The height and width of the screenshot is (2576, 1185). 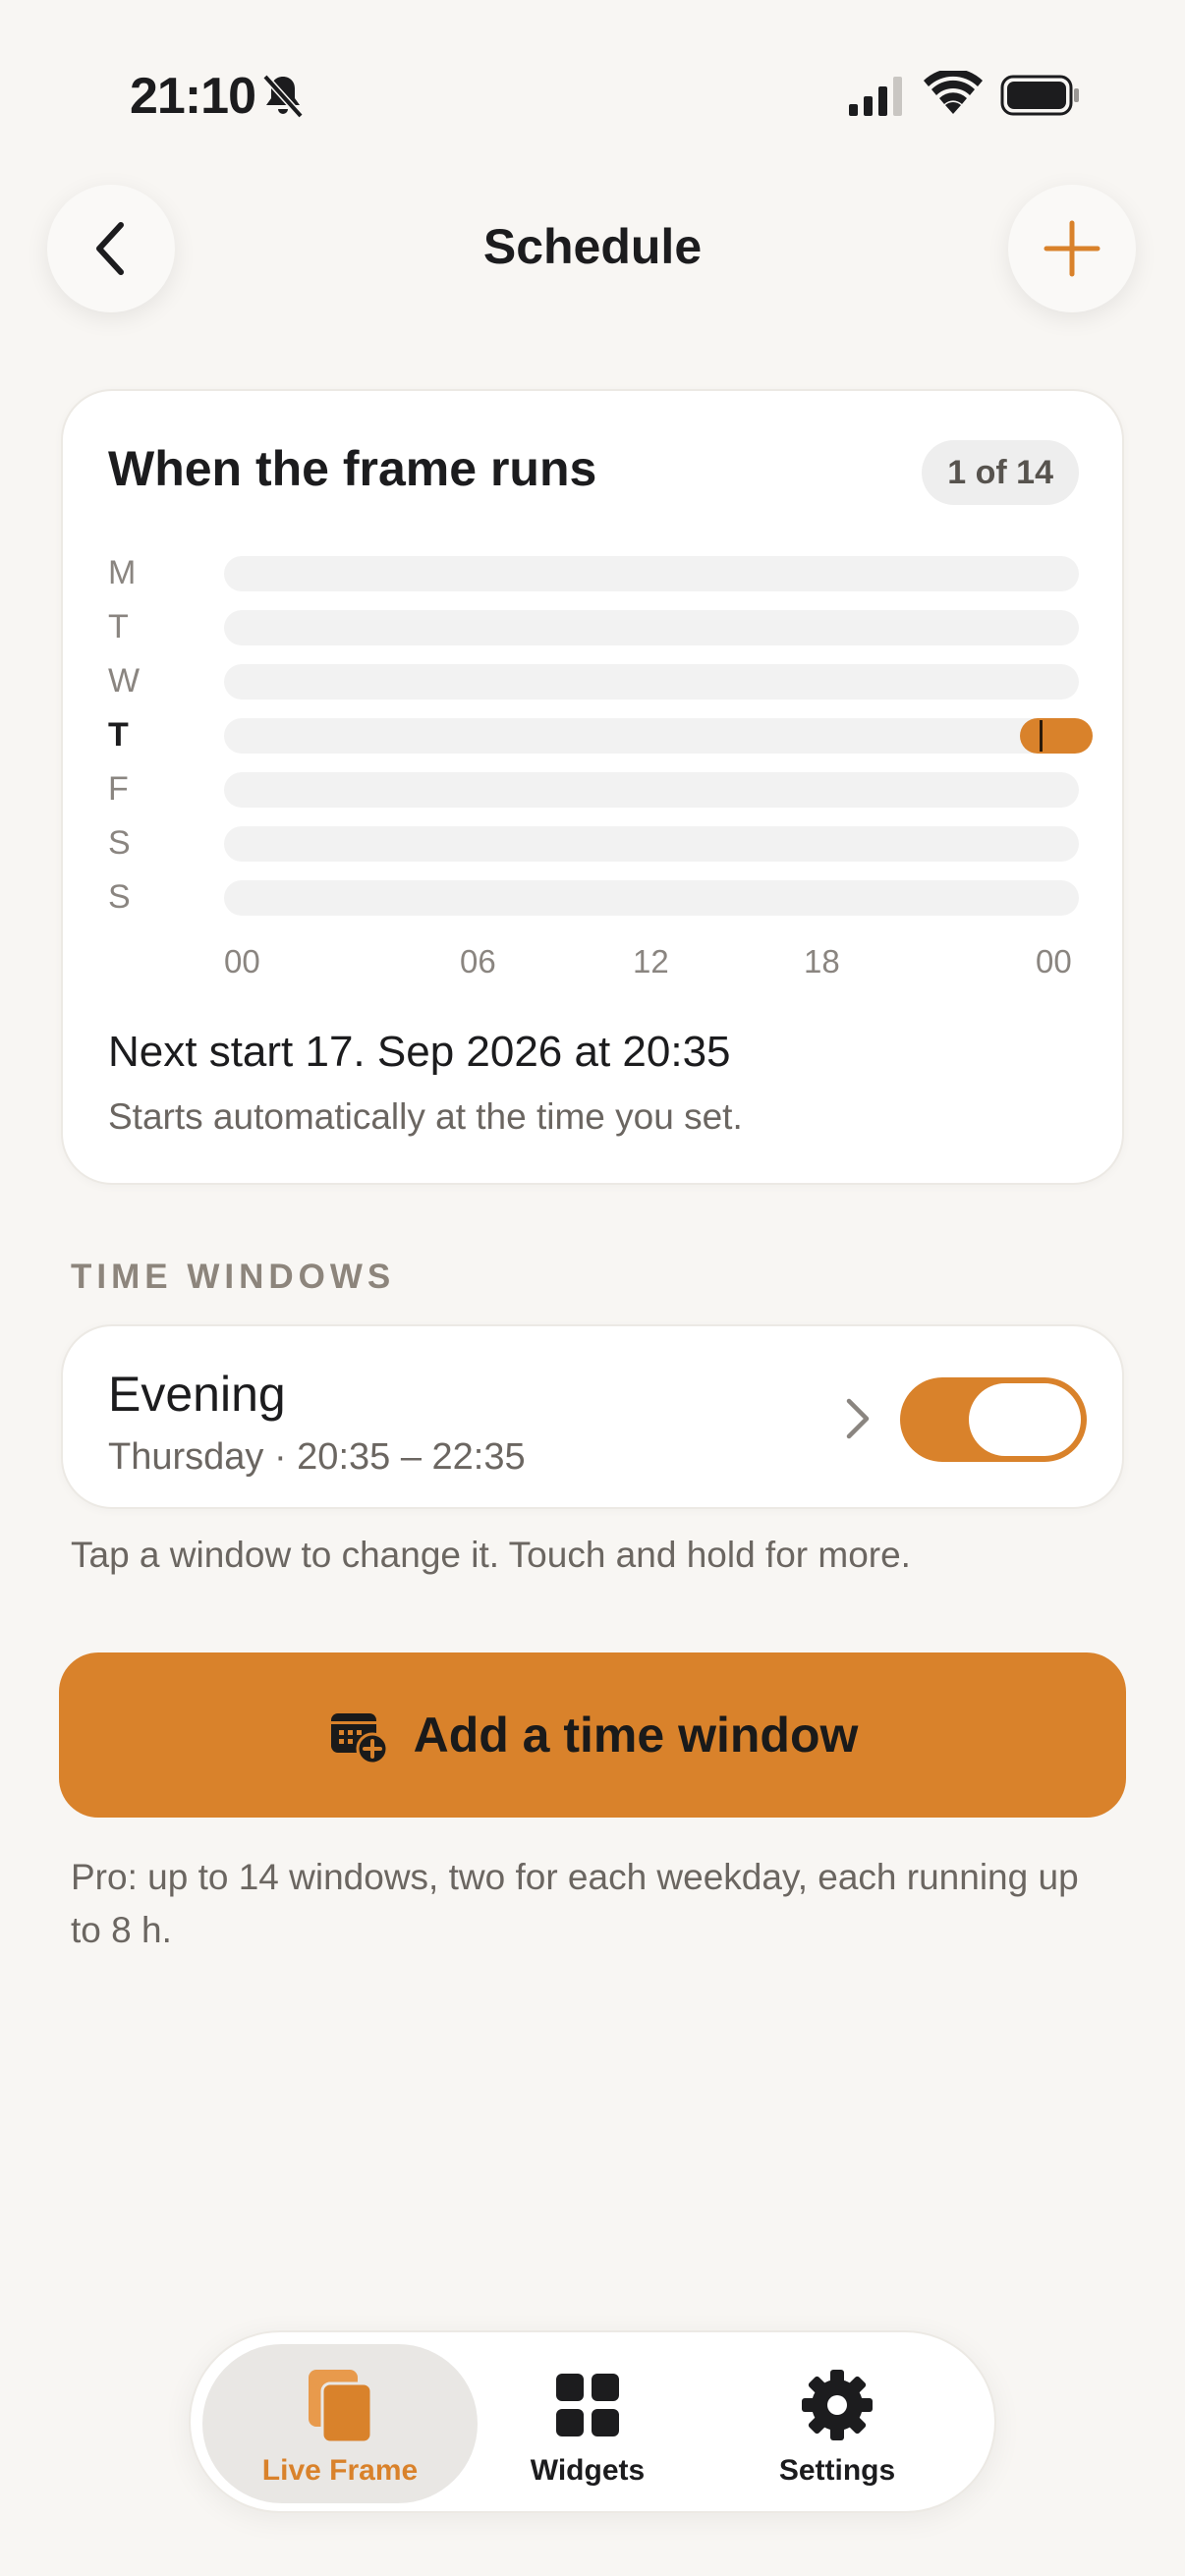 What do you see at coordinates (1040, 95) in the screenshot?
I see `battery-icon` at bounding box center [1040, 95].